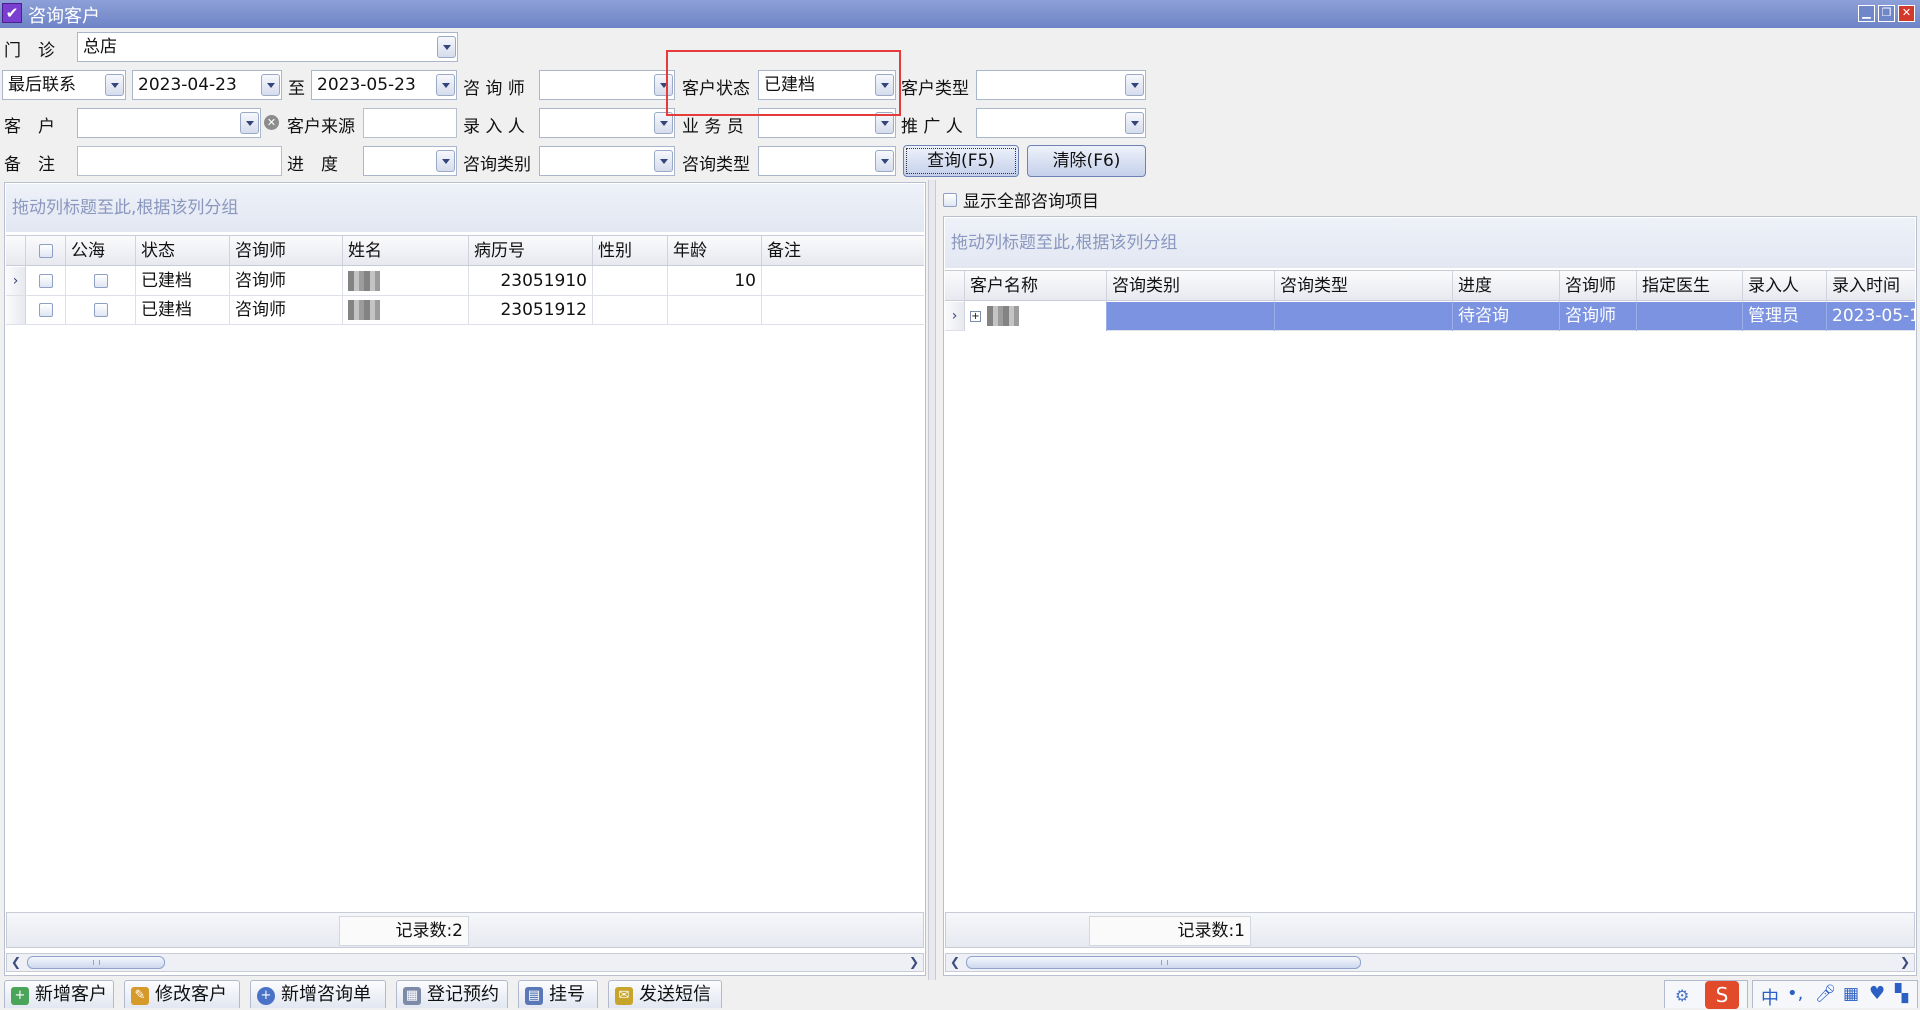  I want to click on expand-icon: +, so click(975, 316).